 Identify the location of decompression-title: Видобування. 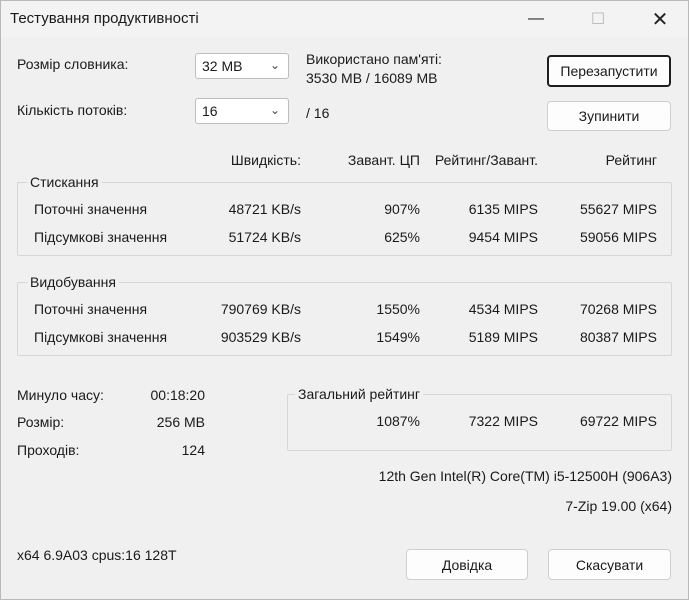
(73, 282).